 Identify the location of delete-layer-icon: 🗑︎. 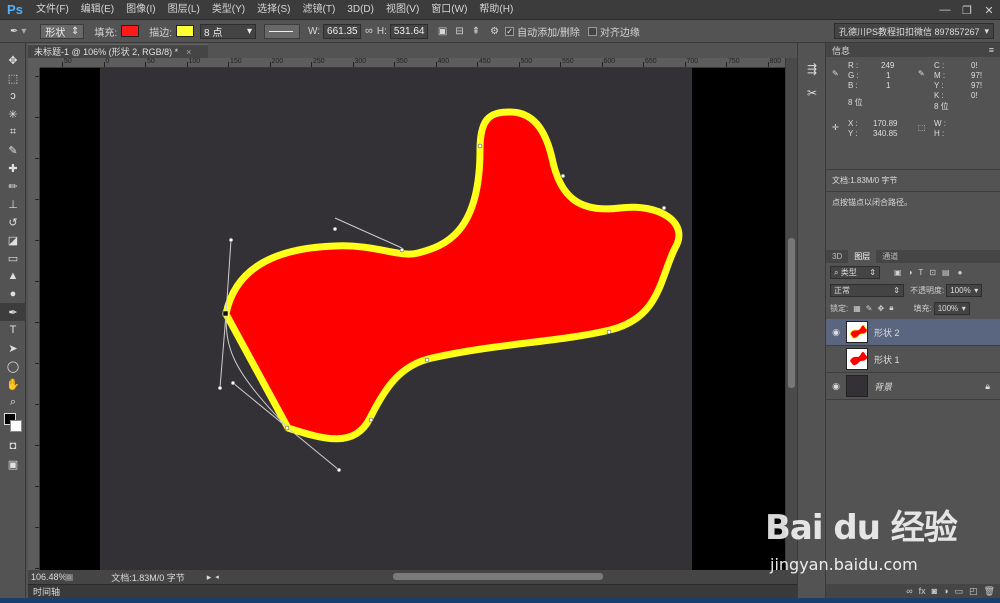
(989, 591).